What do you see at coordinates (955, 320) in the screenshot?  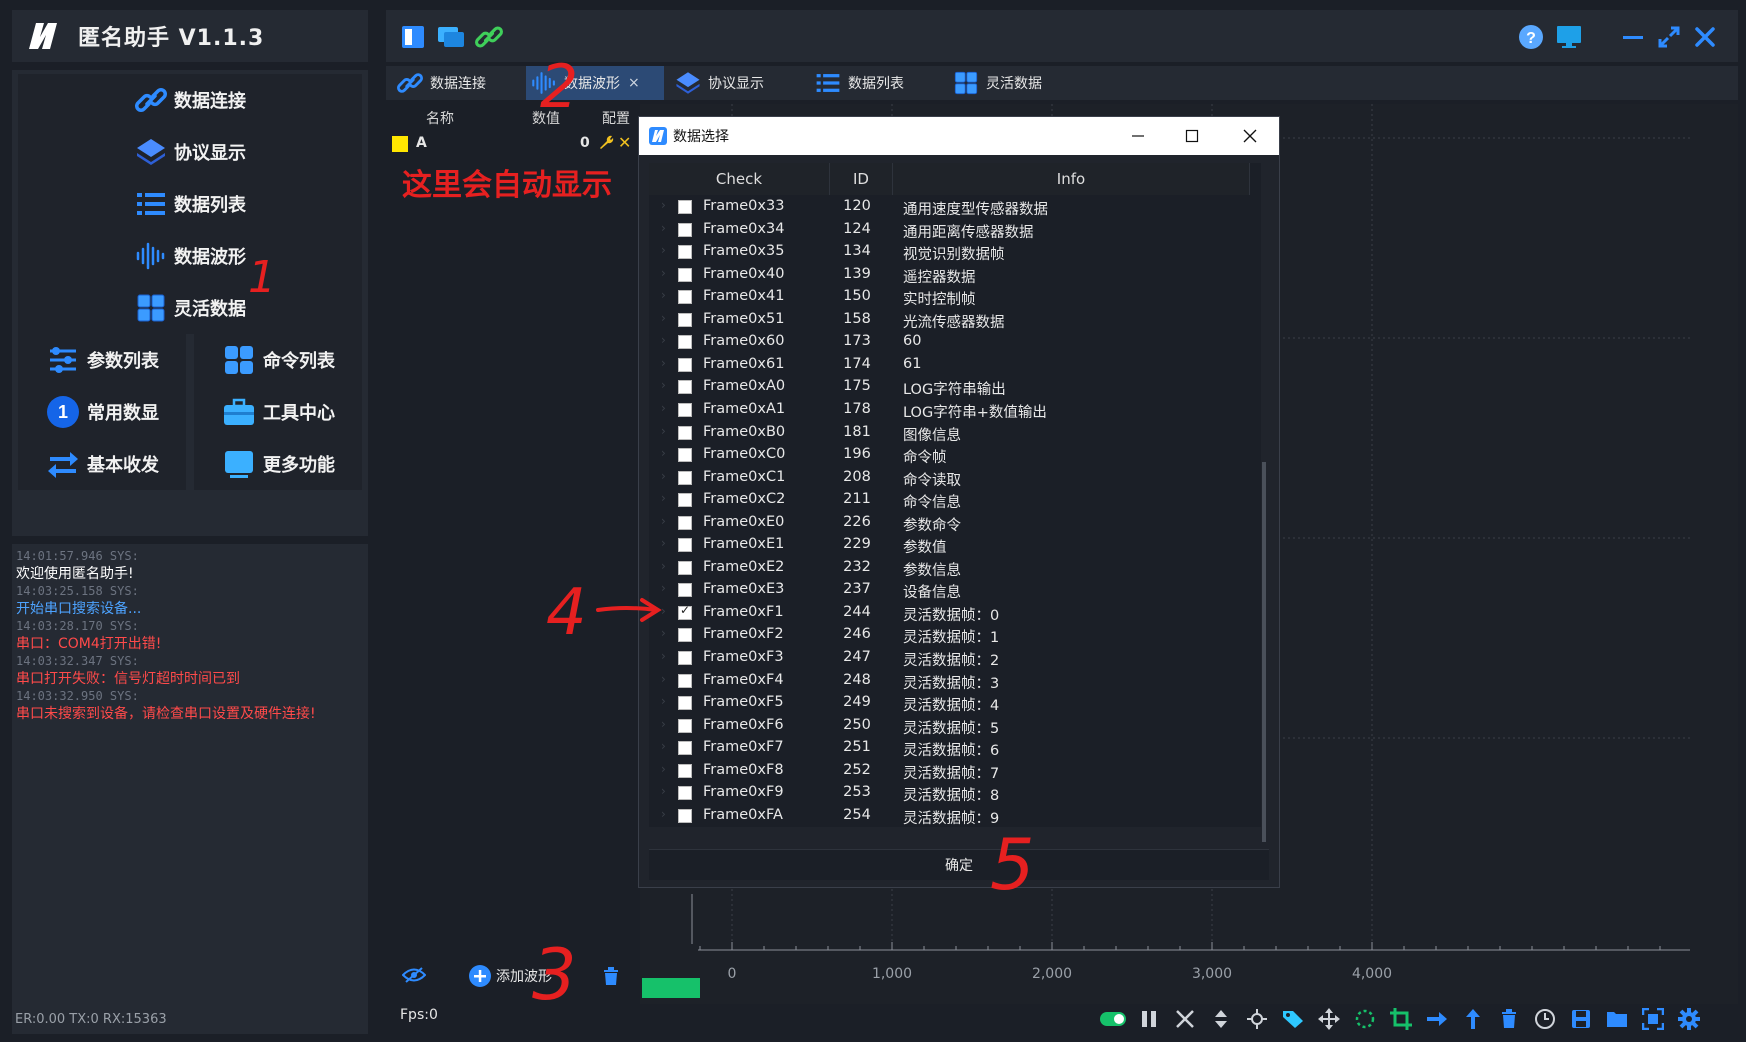 I see `frame-row: › Frame0x51 158 光流传感器数据` at bounding box center [955, 320].